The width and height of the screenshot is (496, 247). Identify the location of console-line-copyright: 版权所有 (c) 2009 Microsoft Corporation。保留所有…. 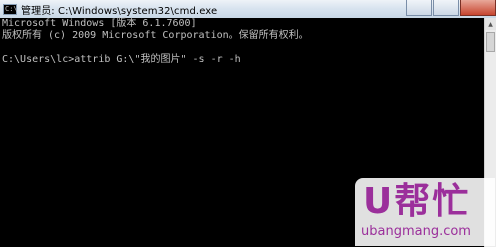
(155, 35).